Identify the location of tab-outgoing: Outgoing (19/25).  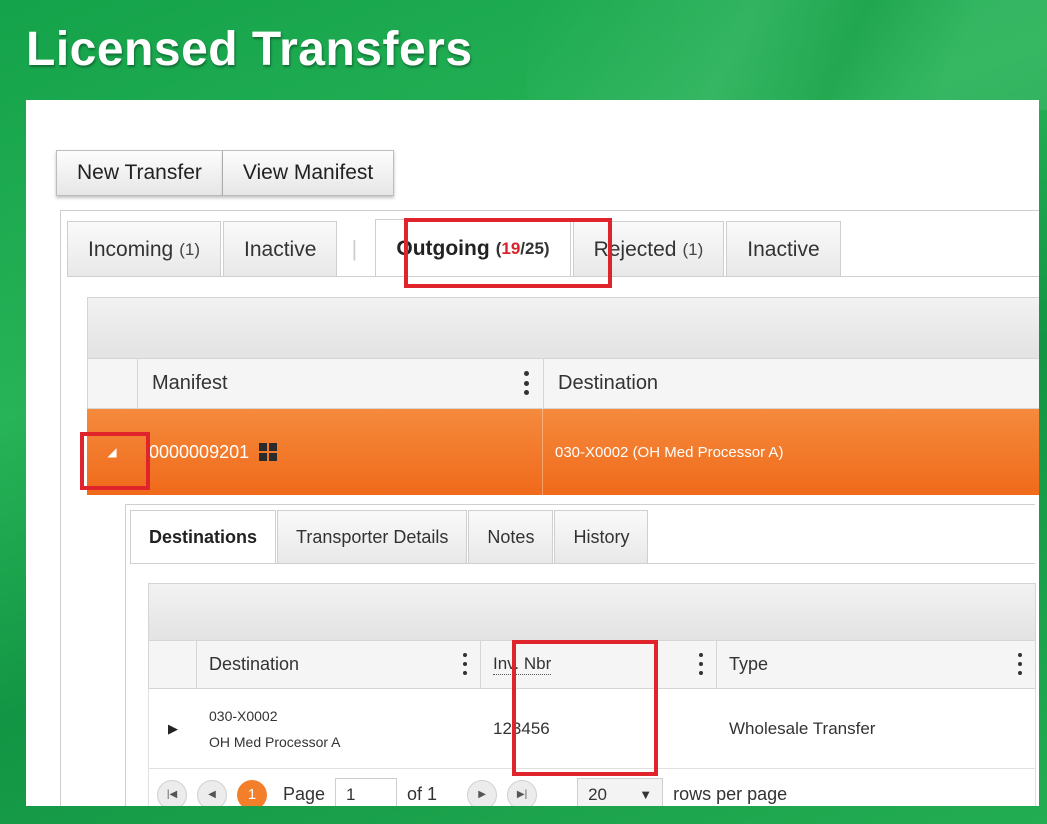
(473, 248).